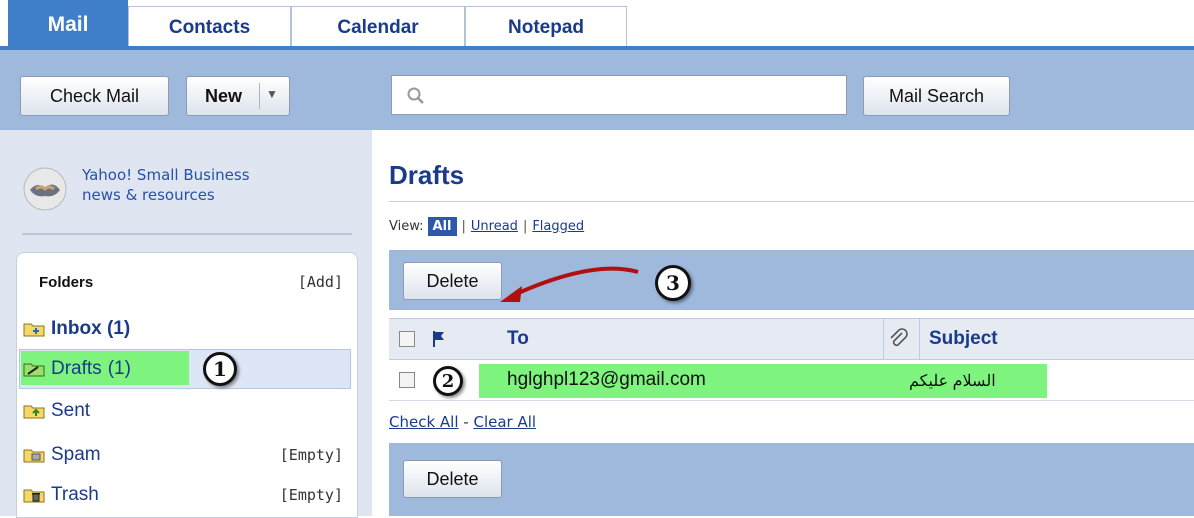 The width and height of the screenshot is (1194, 518). Describe the element at coordinates (66, 282) in the screenshot. I see `folders-title: Folders` at that location.